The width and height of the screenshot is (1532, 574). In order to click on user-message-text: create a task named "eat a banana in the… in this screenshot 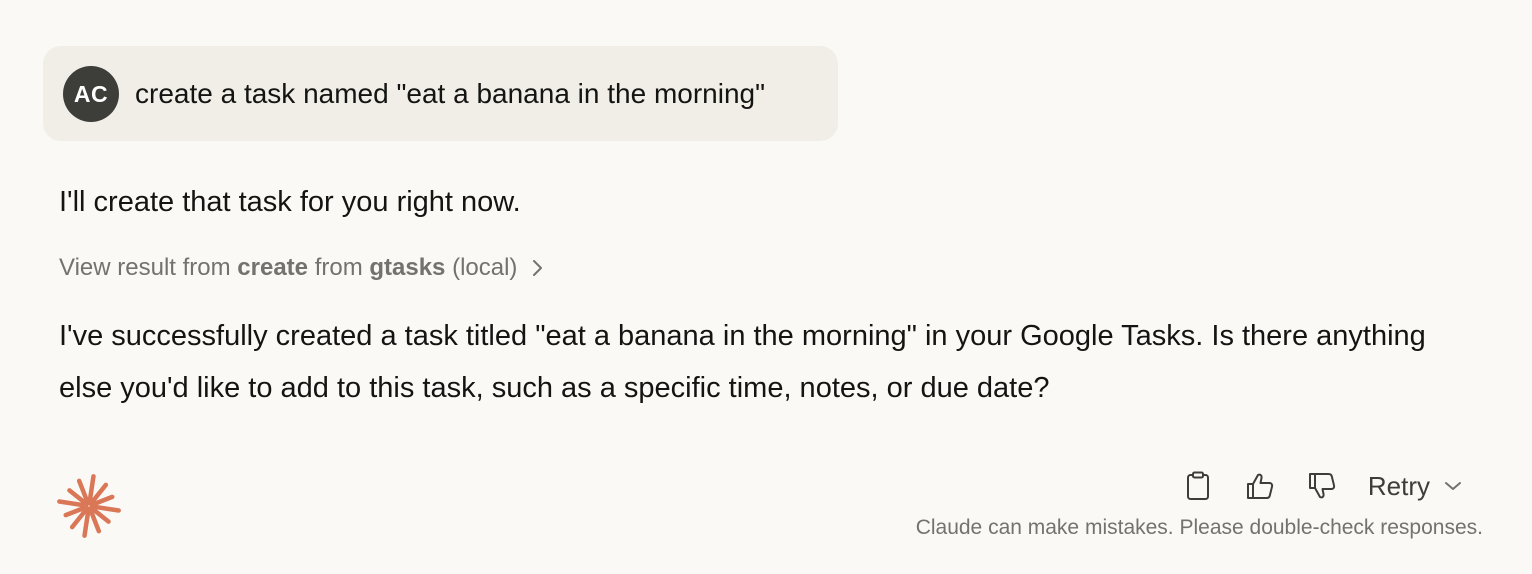, I will do `click(450, 93)`.